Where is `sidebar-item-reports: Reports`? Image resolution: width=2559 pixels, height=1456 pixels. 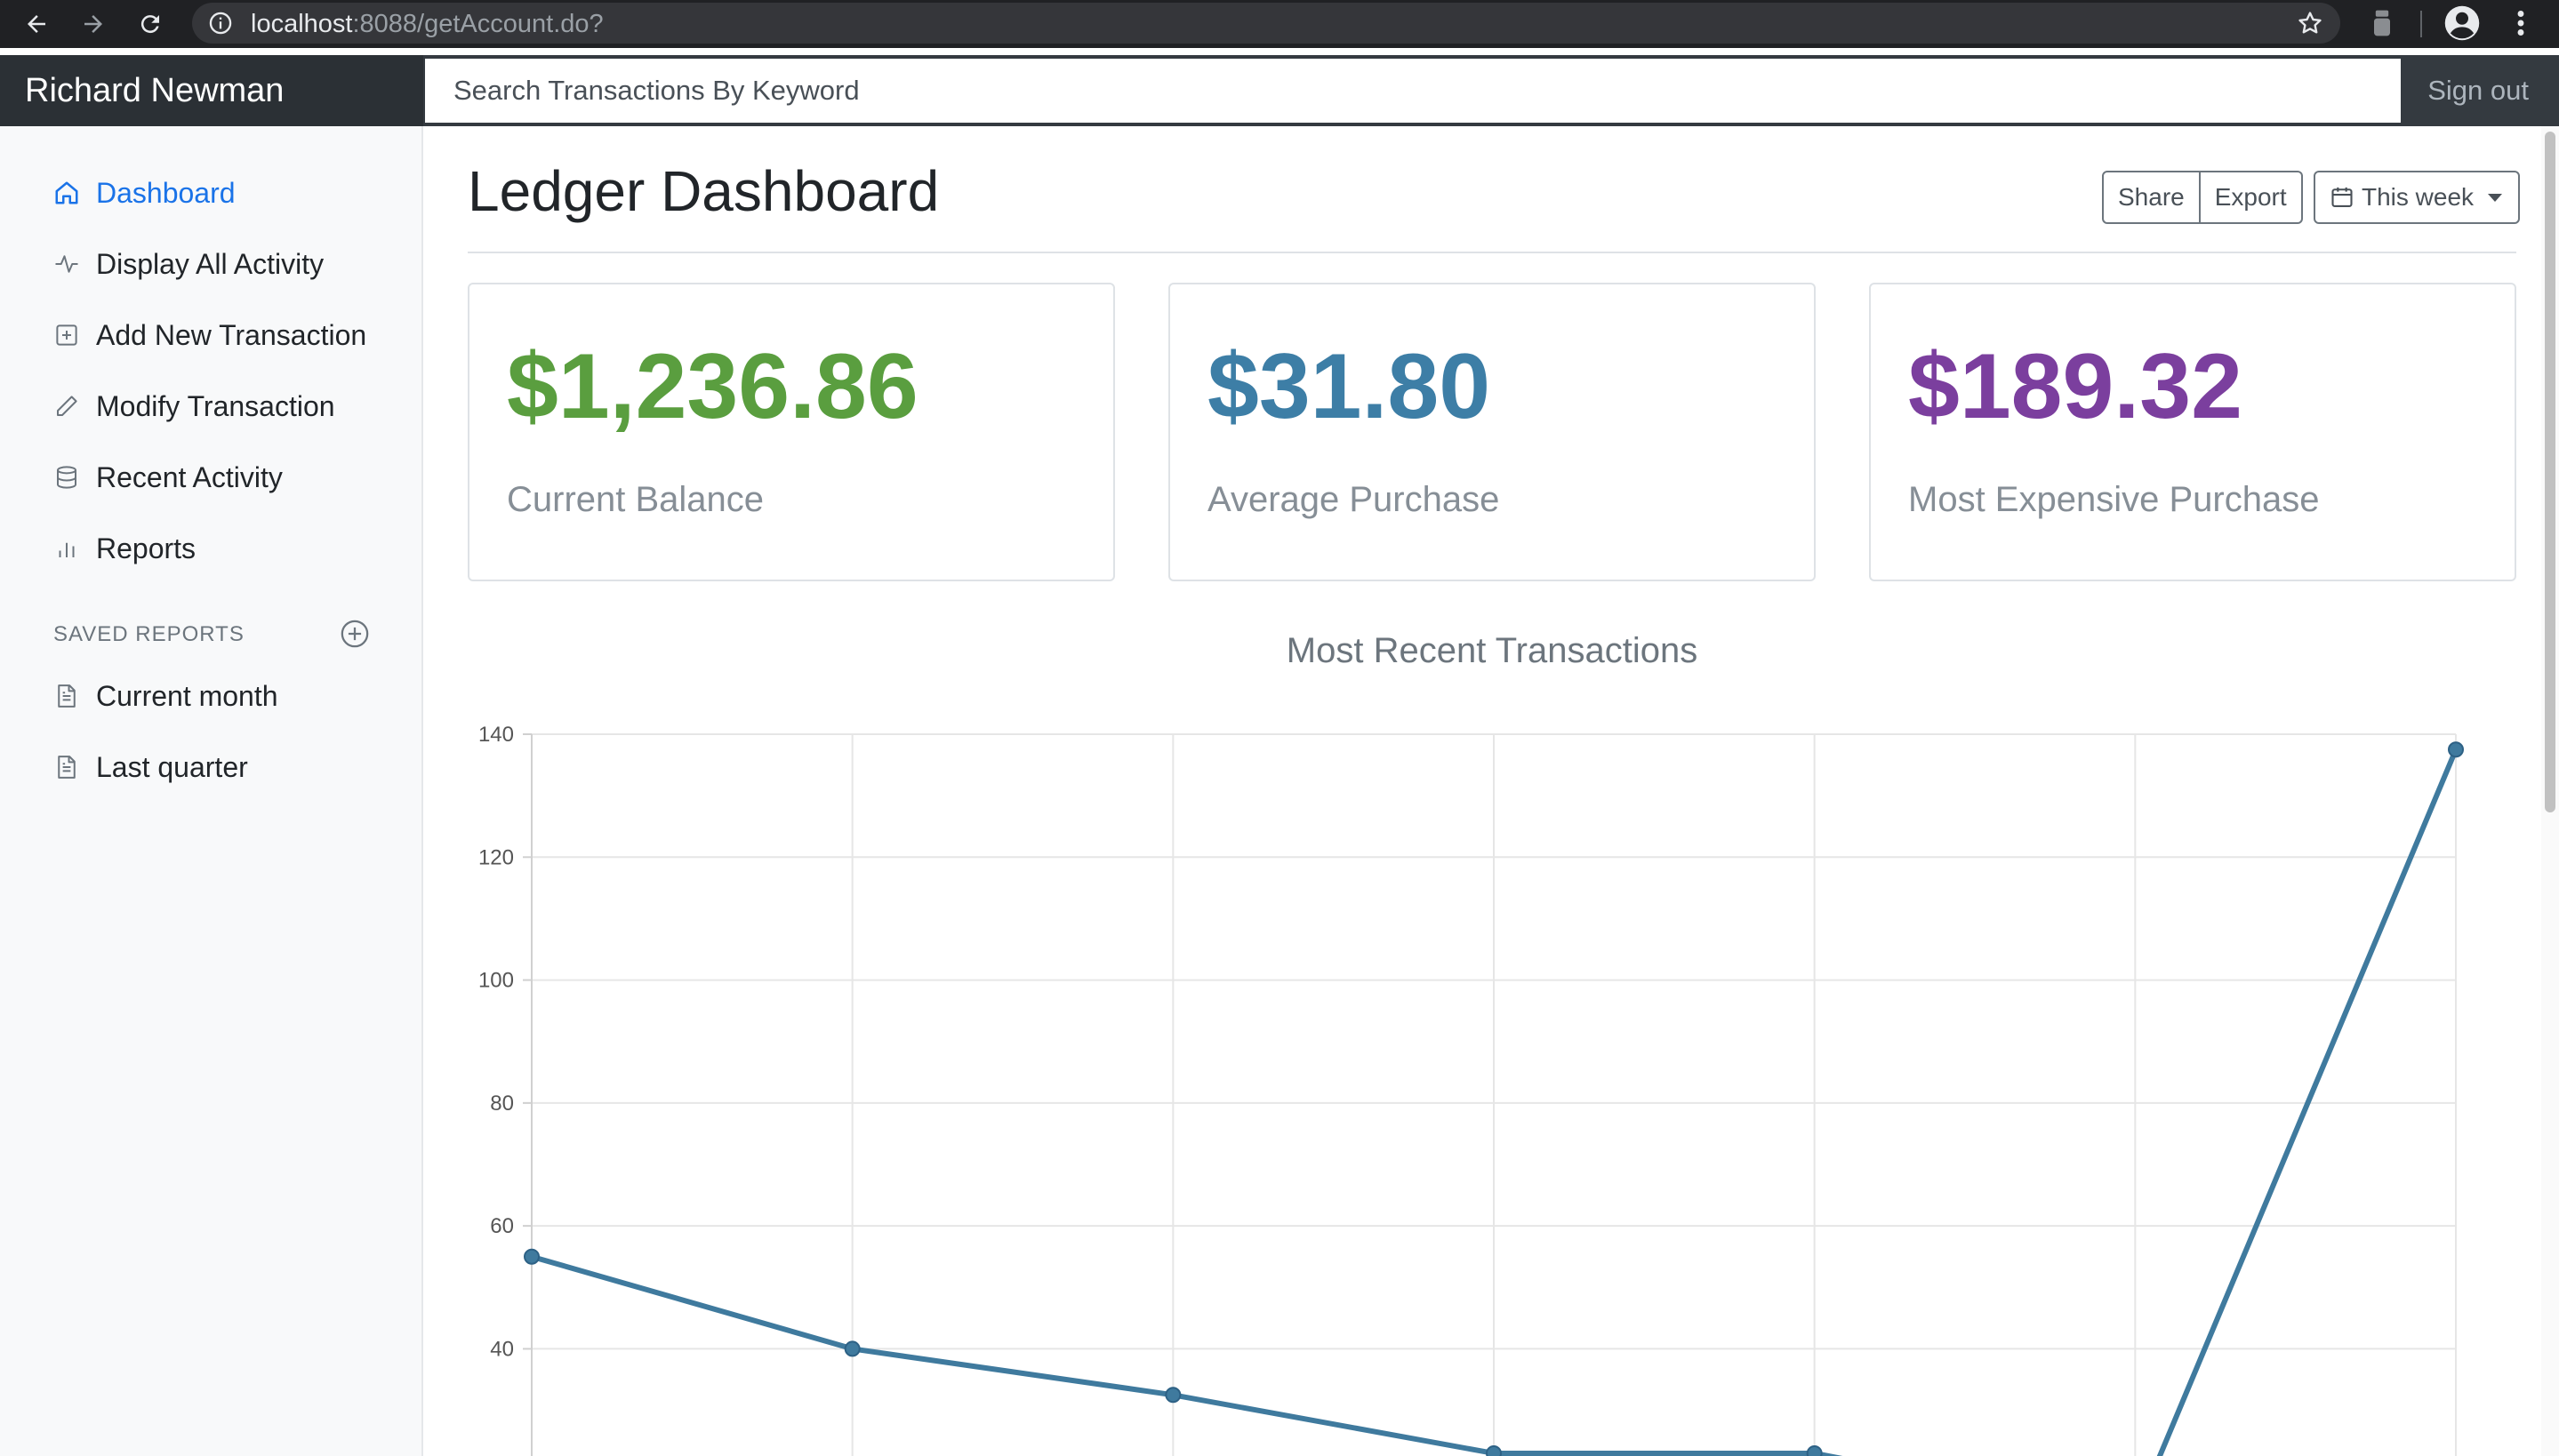
sidebar-item-reports: Reports is located at coordinates (125, 548).